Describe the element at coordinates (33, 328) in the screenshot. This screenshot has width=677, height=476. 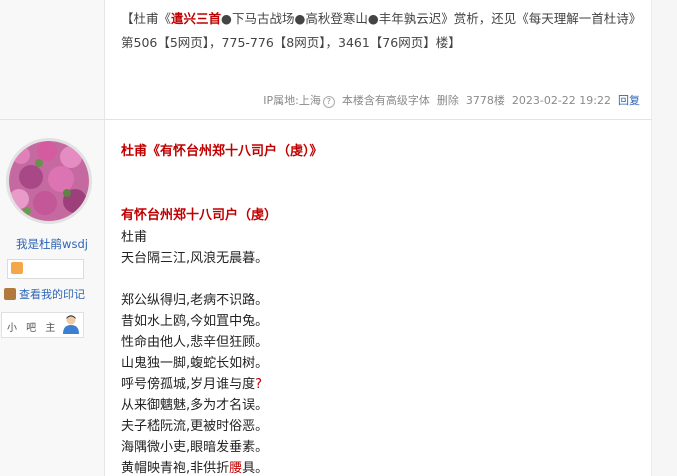
I see `moderator-label: 小 吧 主` at that location.